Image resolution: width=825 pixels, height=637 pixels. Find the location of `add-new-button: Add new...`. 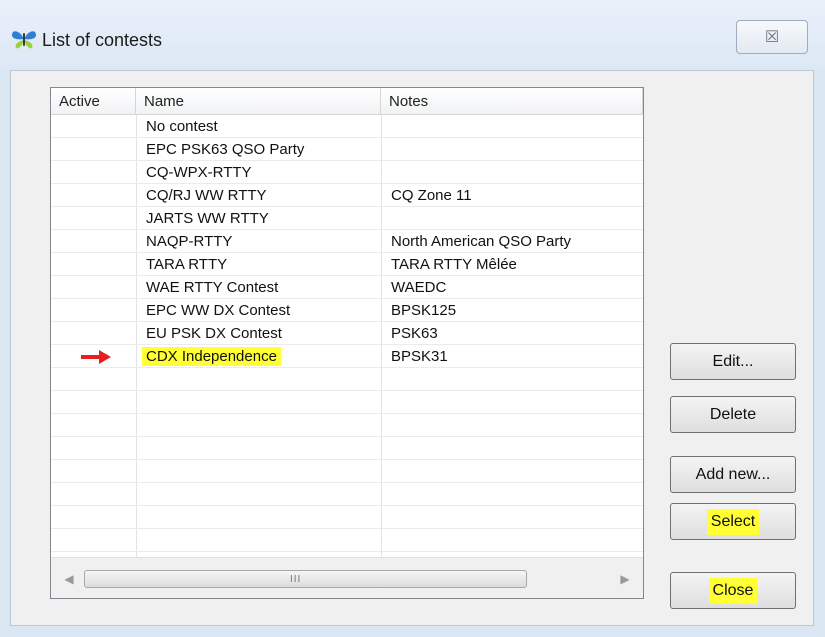

add-new-button: Add new... is located at coordinates (733, 474).